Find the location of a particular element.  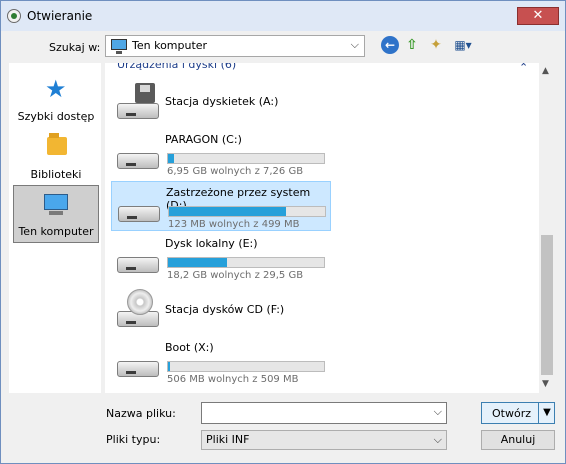

vertical-scrollbar: ▲ ▼ is located at coordinates (547, 228).